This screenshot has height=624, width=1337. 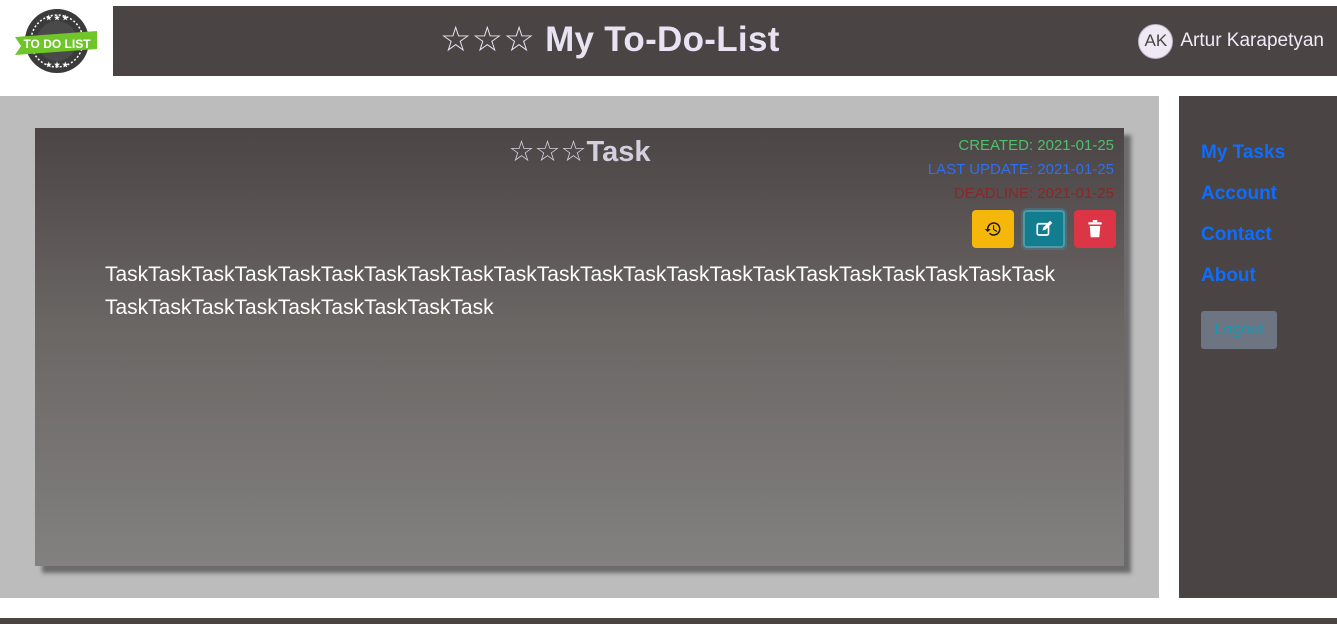 I want to click on history-icon, so click(x=992, y=229).